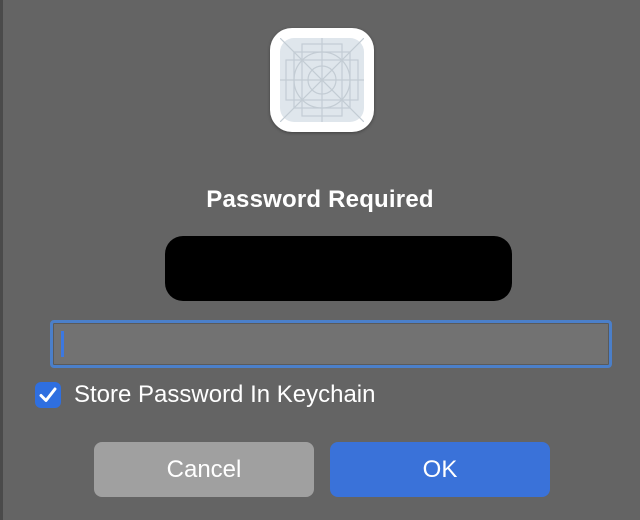  I want to click on cancel-button: Cancel, so click(204, 469).